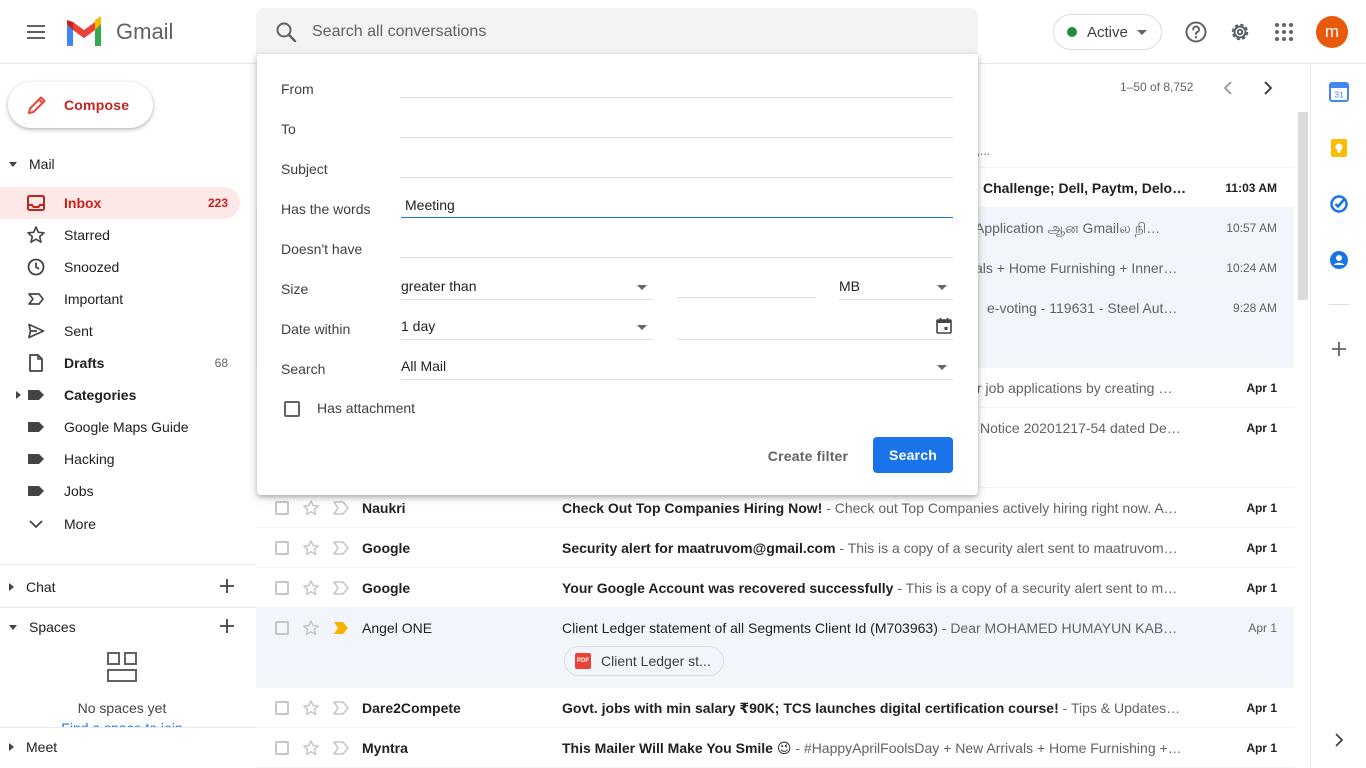 This screenshot has width=1366, height=768. I want to click on has-attachment-checkbox, so click(292, 409).